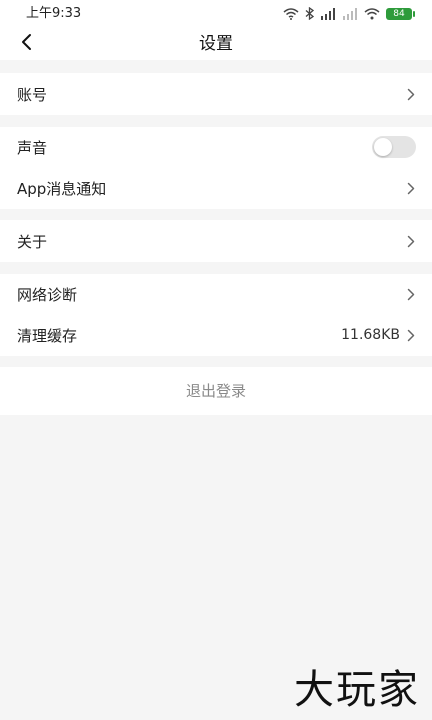 This screenshot has width=432, height=720. I want to click on nav-bar: 设置, so click(216, 44).